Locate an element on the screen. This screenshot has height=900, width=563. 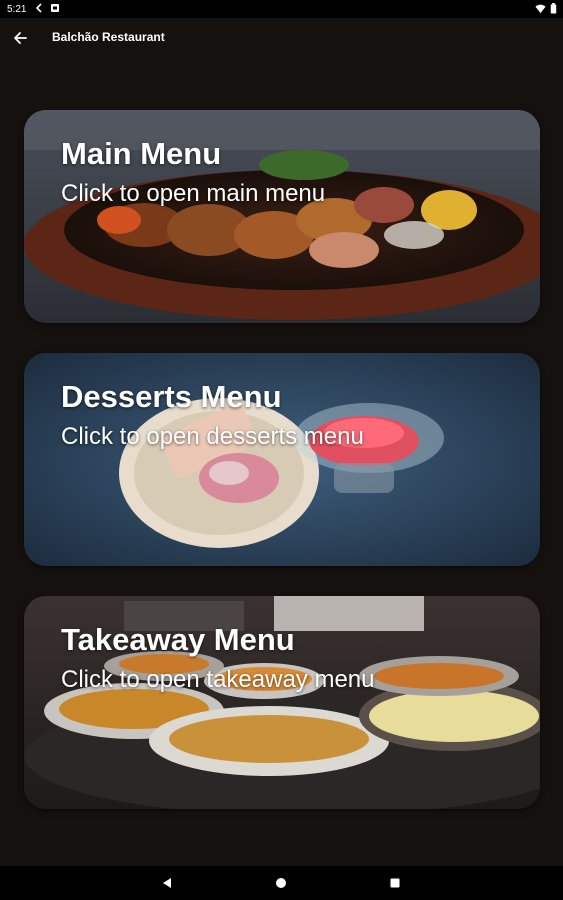
wifi-icon is located at coordinates (540, 10).